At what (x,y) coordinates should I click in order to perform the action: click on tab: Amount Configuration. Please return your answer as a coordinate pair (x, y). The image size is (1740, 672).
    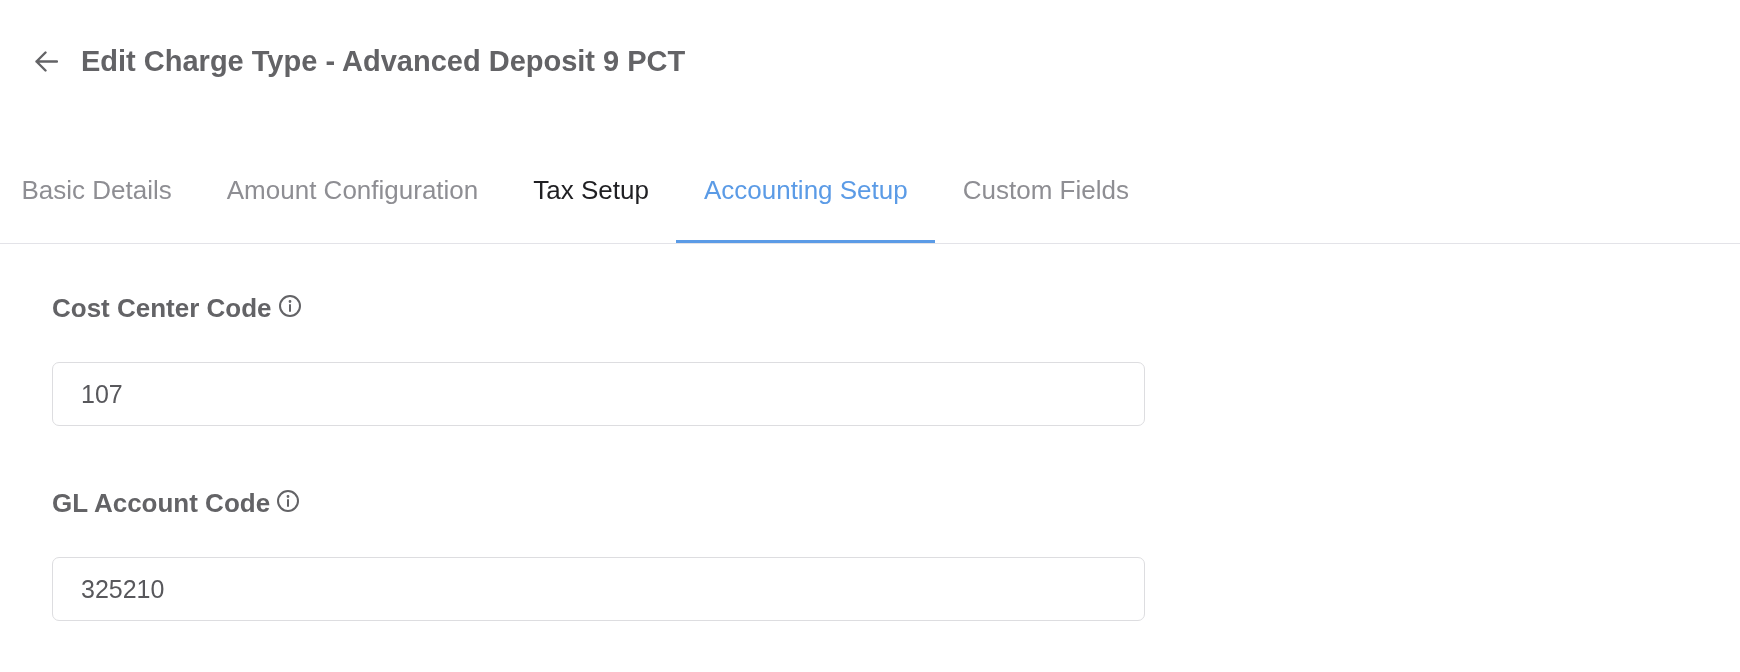
    Looking at the image, I should click on (352, 209).